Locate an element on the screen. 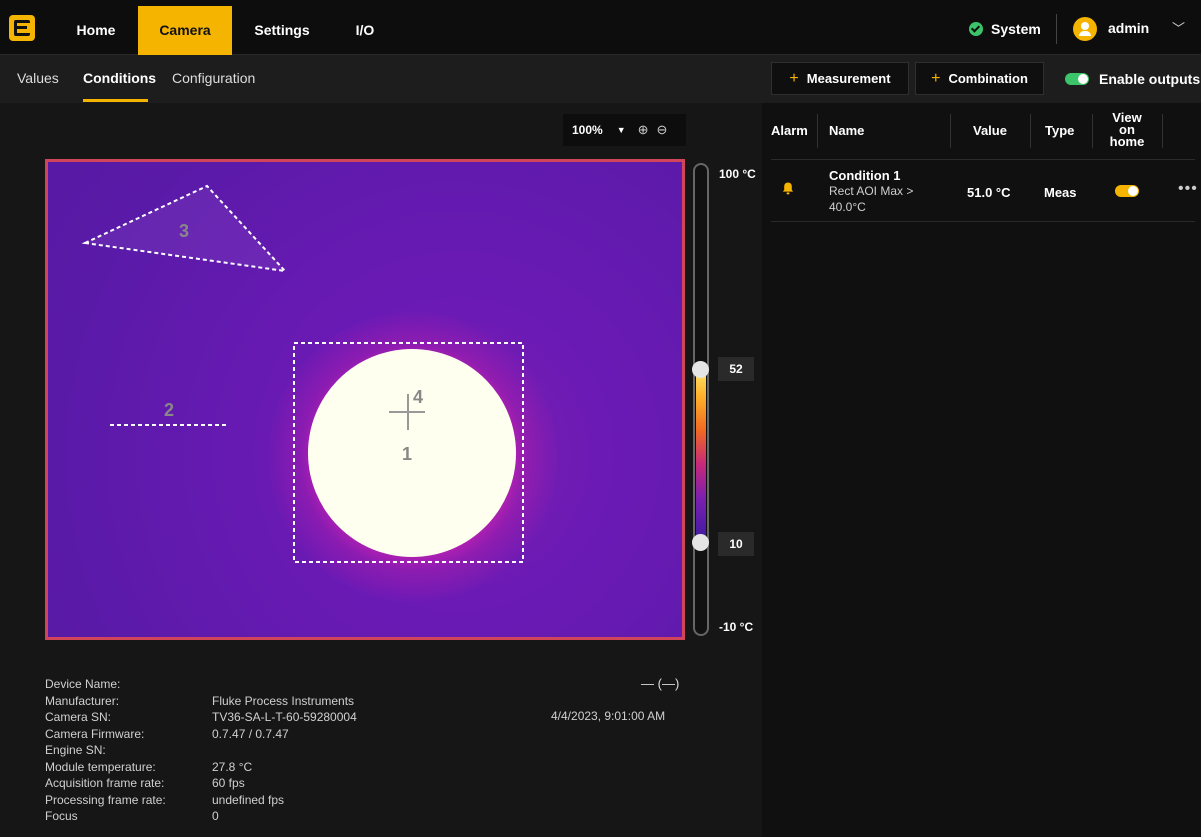 This screenshot has width=1201, height=837. range-high-value: 52 is located at coordinates (736, 369).